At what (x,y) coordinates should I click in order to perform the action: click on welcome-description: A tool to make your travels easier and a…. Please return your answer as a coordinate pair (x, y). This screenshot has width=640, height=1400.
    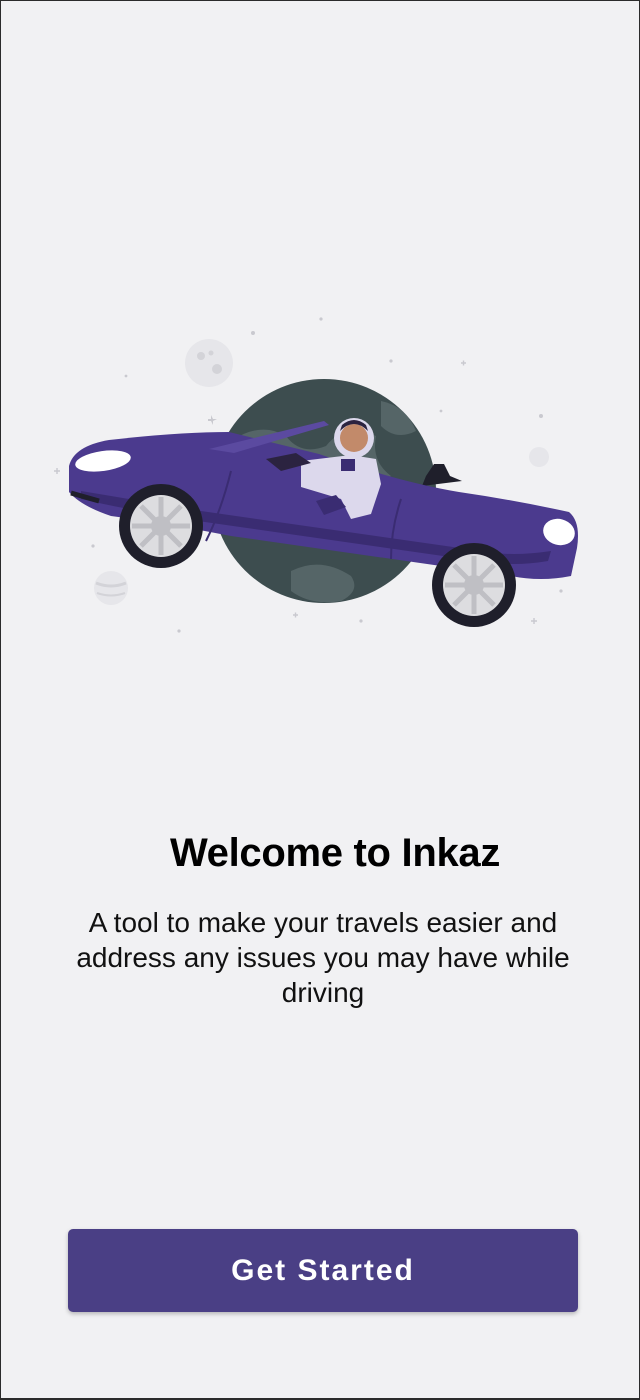
    Looking at the image, I should click on (323, 957).